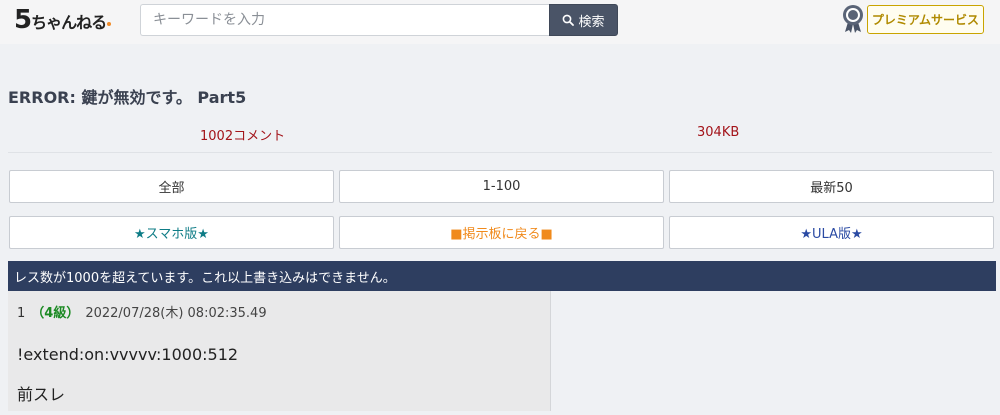  I want to click on back-to-board-button: ■掲示板に戻る■, so click(501, 232).